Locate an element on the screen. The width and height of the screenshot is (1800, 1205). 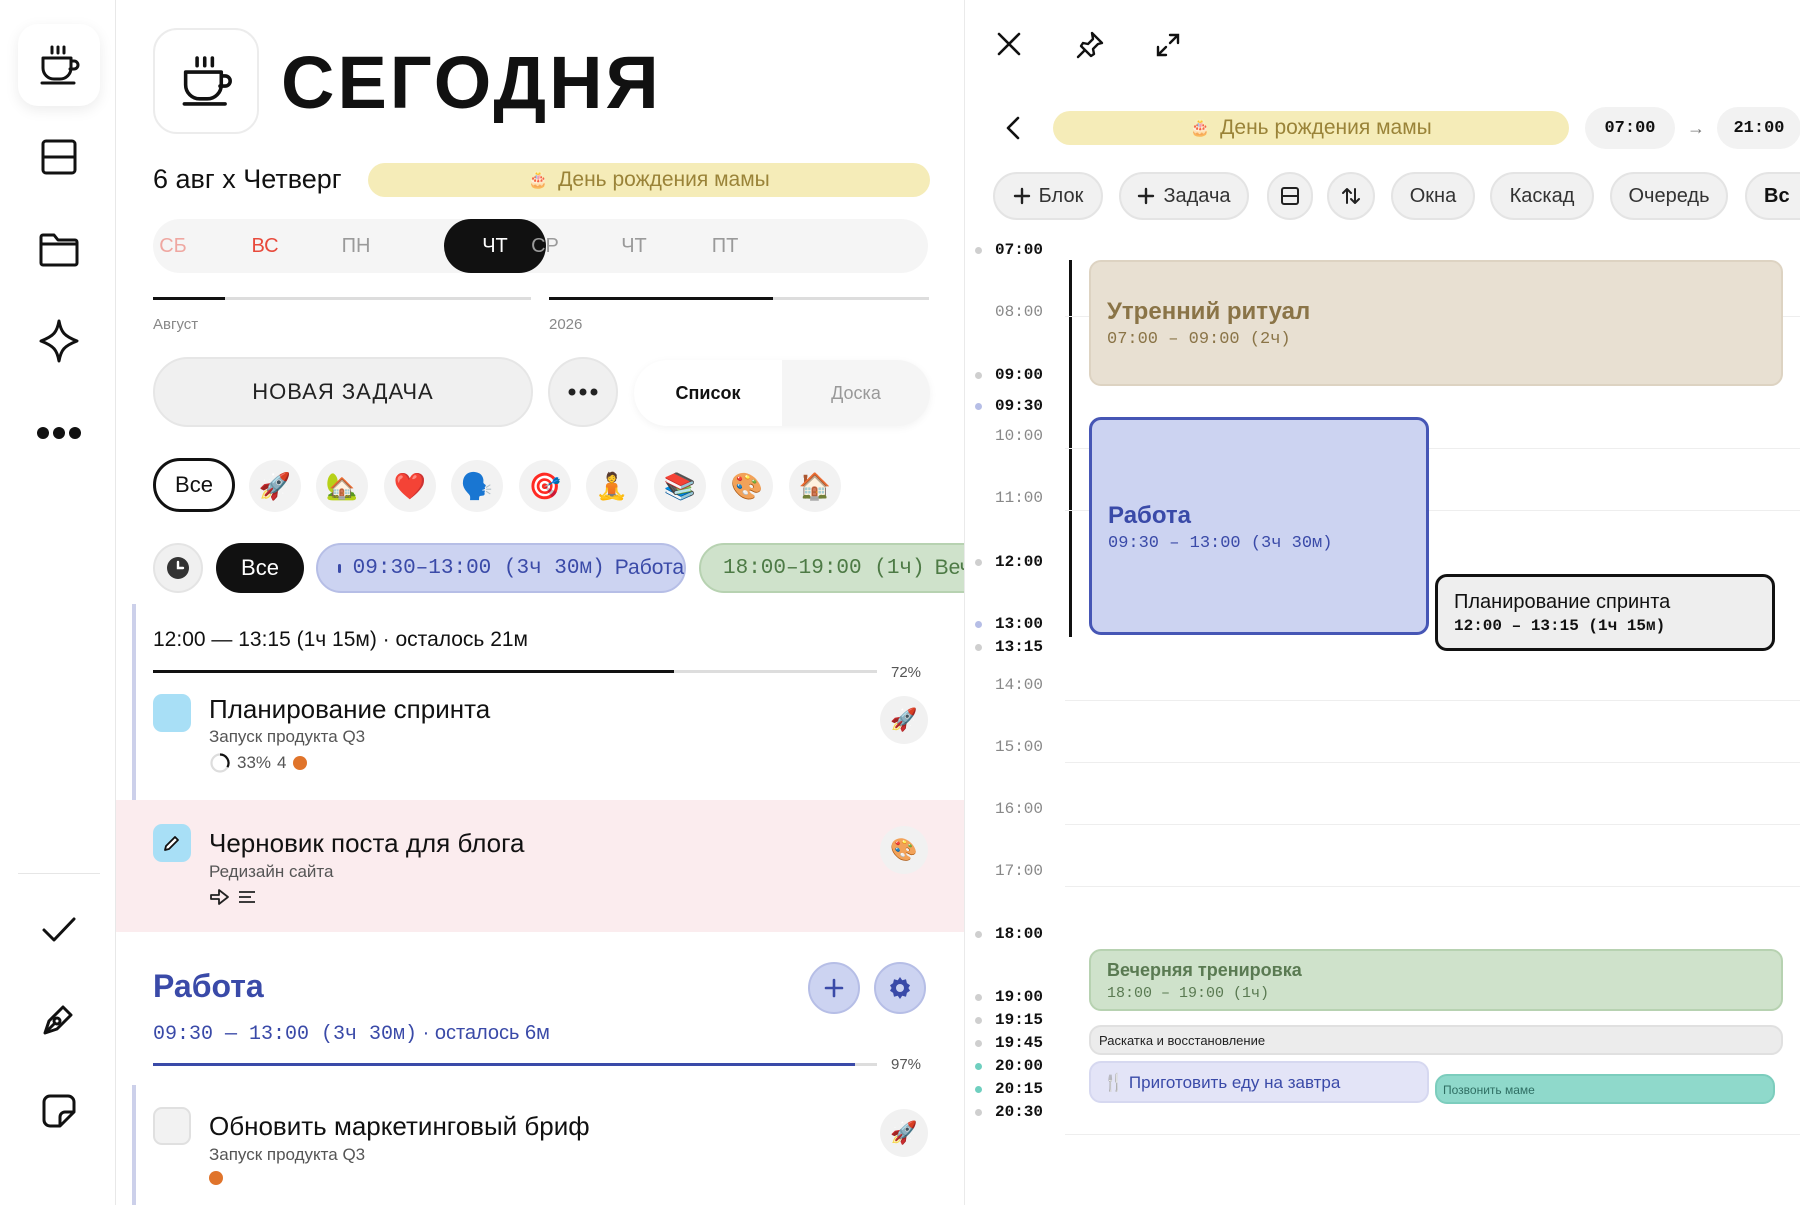
sidebar-item-draw is located at coordinates (59, 1019).